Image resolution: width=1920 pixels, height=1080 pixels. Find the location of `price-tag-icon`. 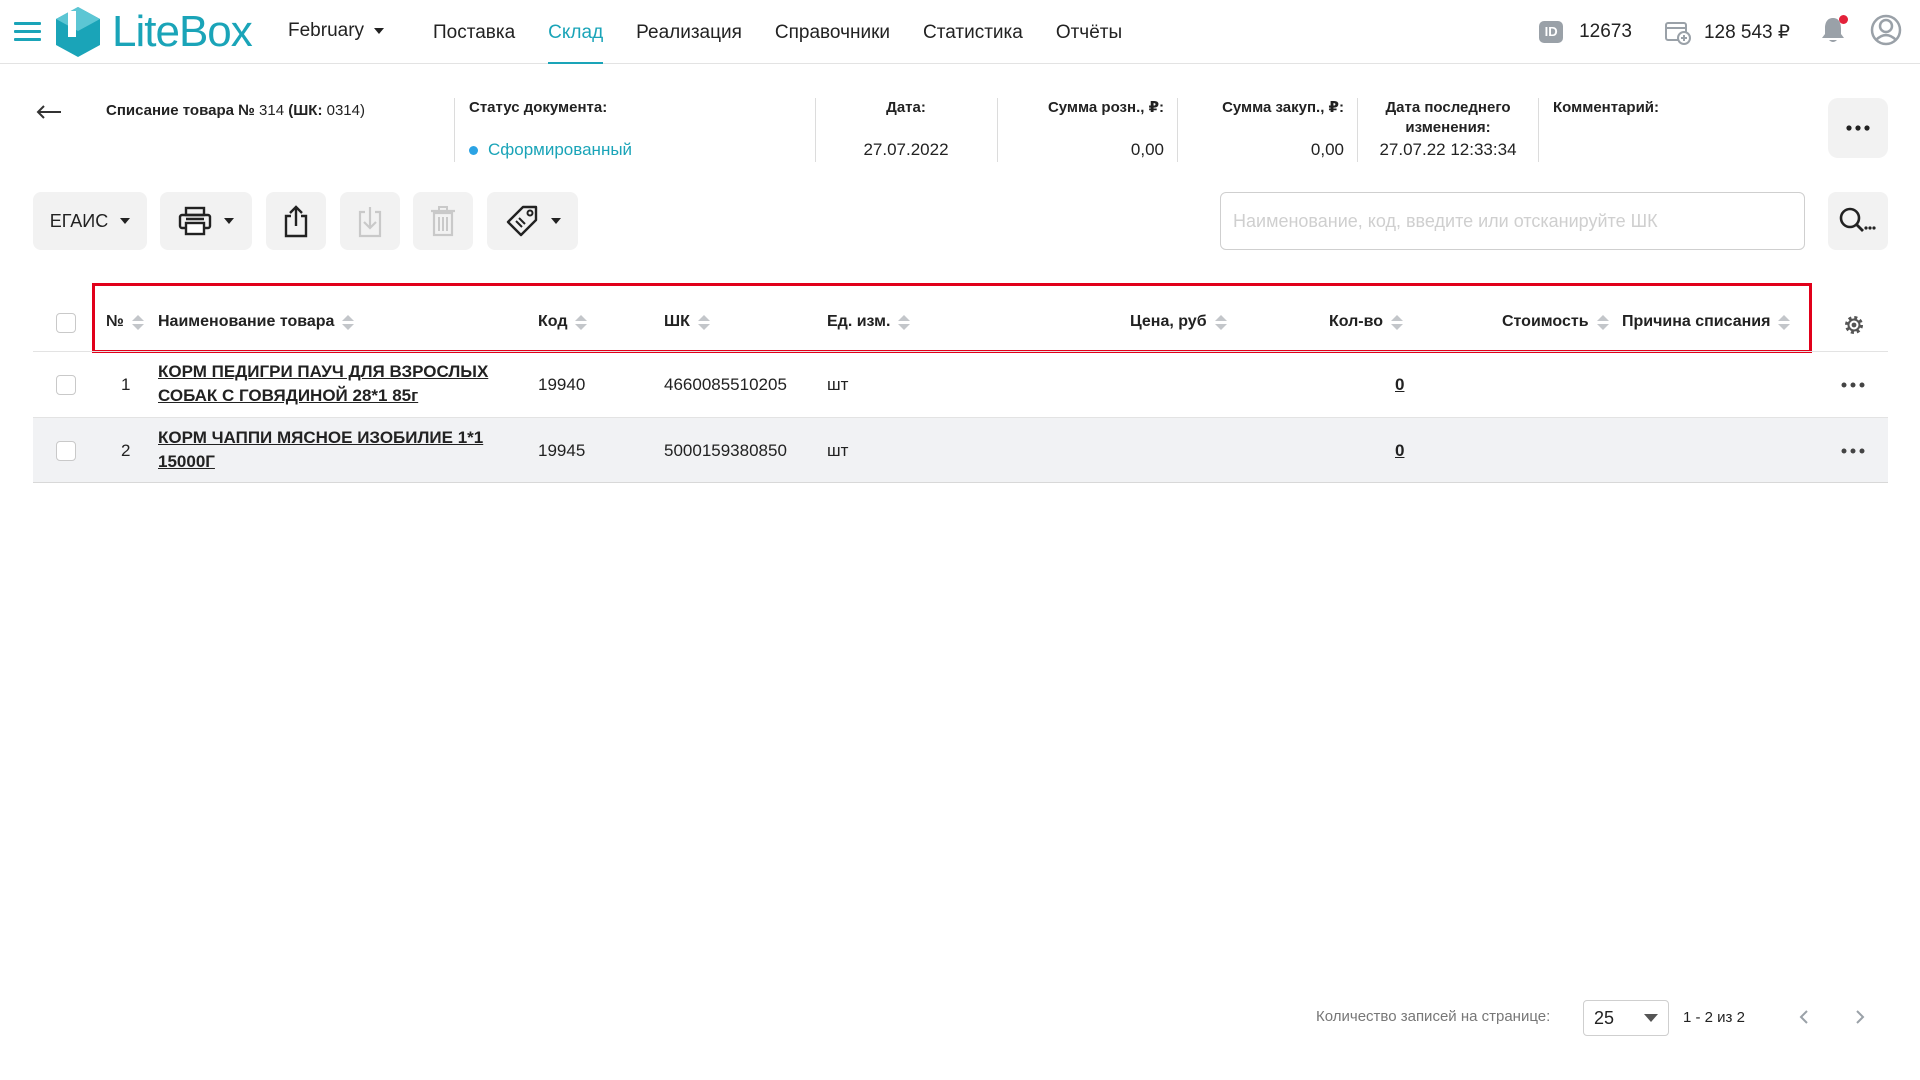

price-tag-icon is located at coordinates (521, 221).